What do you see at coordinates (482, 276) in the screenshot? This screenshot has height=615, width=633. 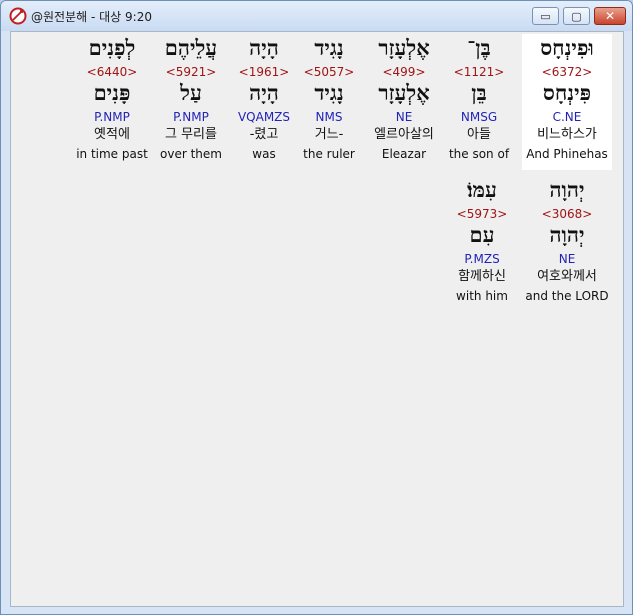 I see `korean-gloss: 함께하신` at bounding box center [482, 276].